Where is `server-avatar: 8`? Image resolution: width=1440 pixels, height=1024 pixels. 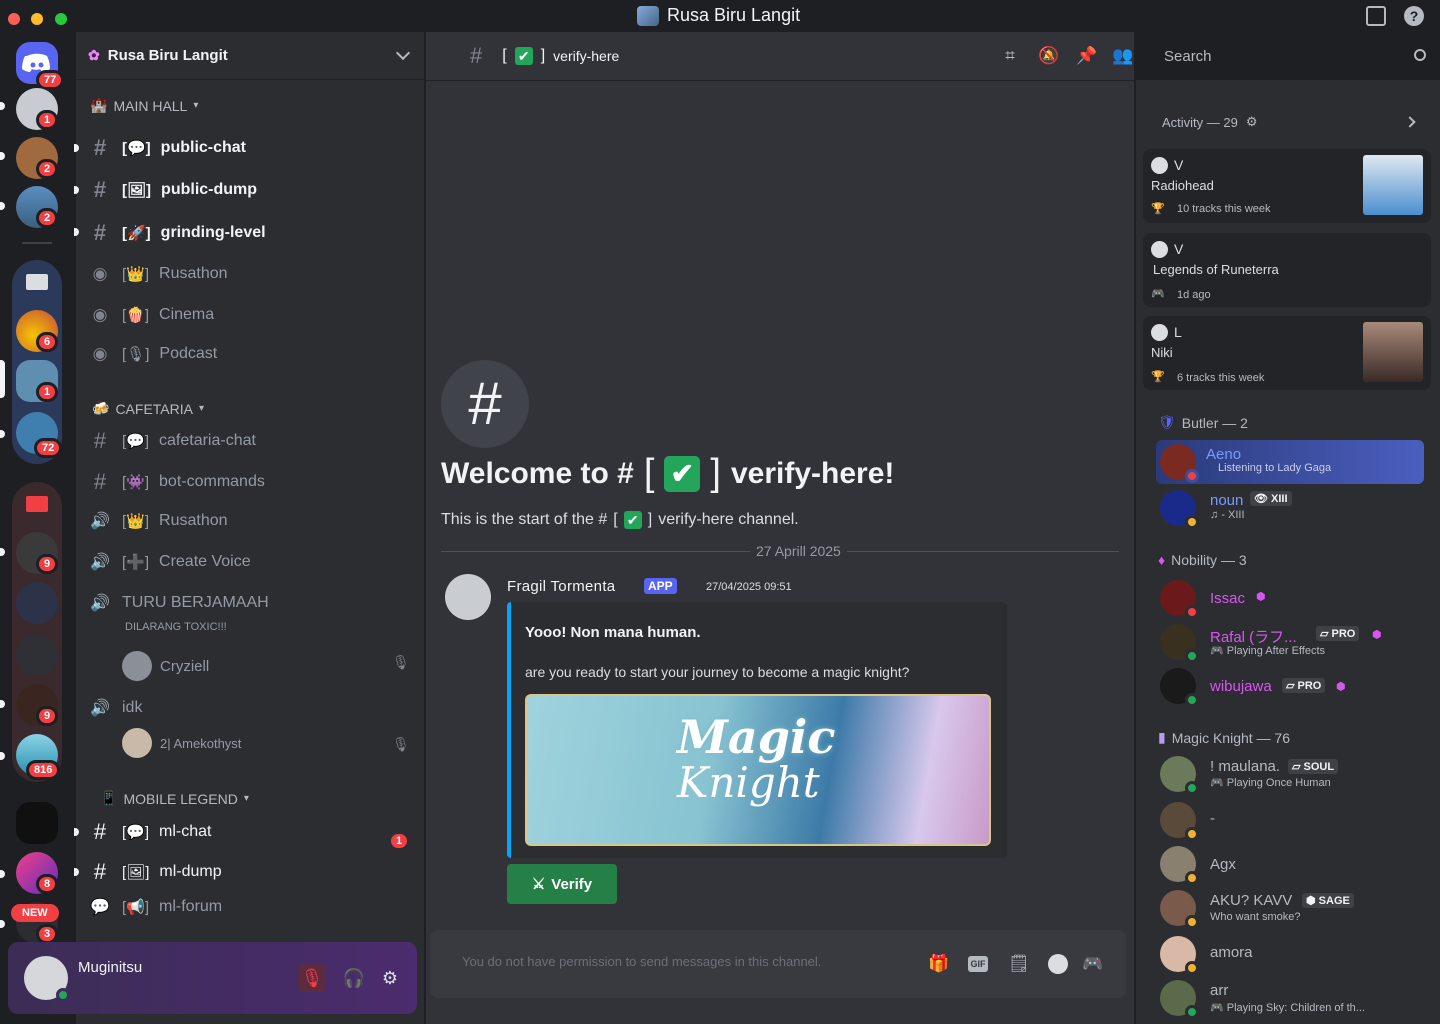 server-avatar: 8 is located at coordinates (37, 873).